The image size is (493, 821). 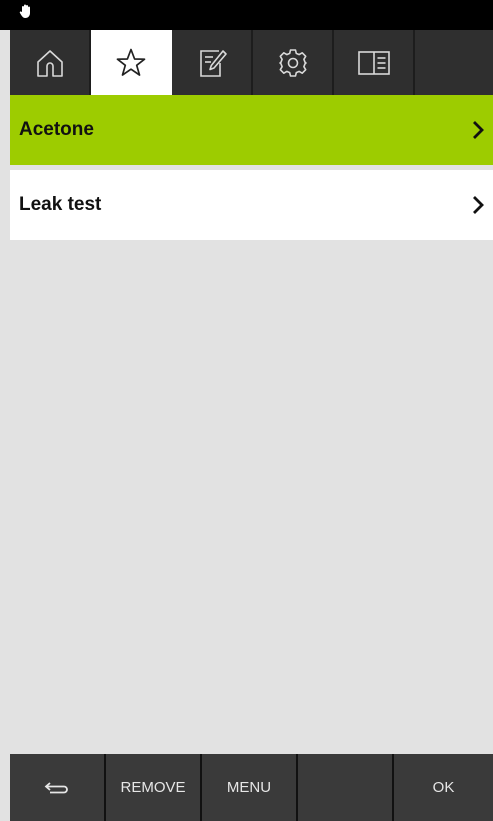 I want to click on status-bar, so click(x=246, y=15).